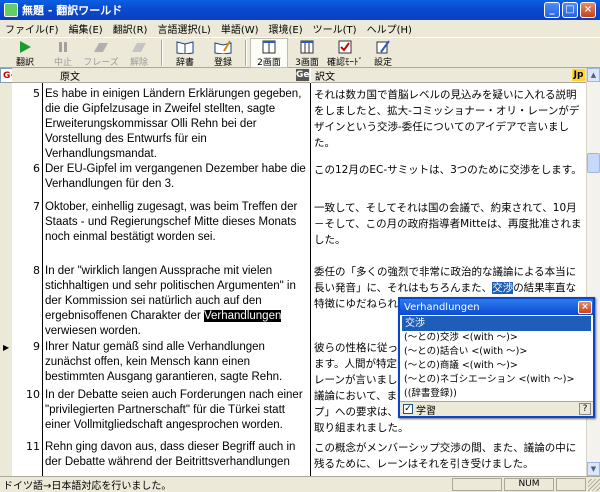  What do you see at coordinates (161, 75) in the screenshot?
I see `source-column-header: 原文 Ge` at bounding box center [161, 75].